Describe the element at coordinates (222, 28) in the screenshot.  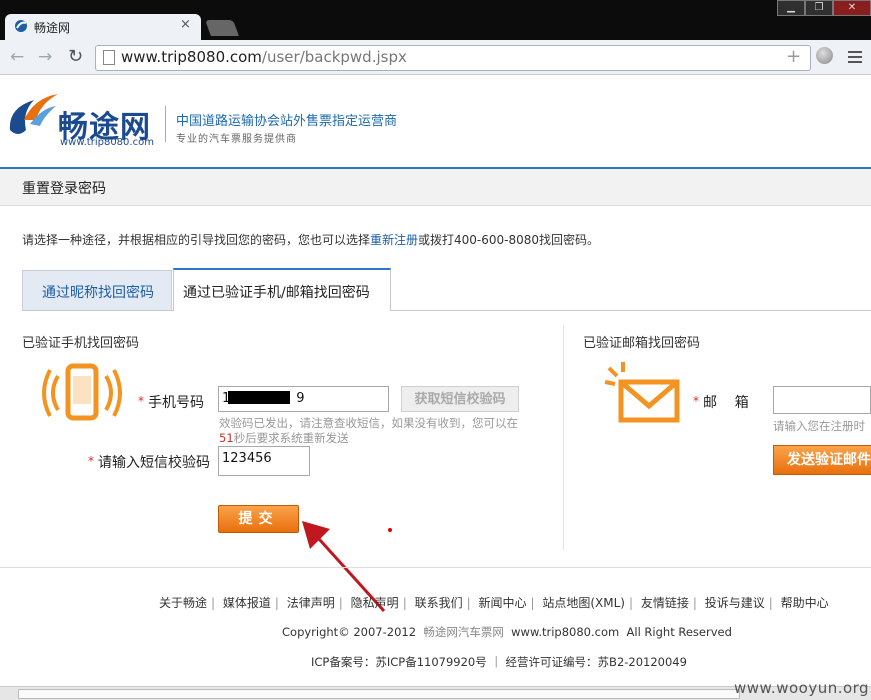
I see `new-tab-button` at that location.